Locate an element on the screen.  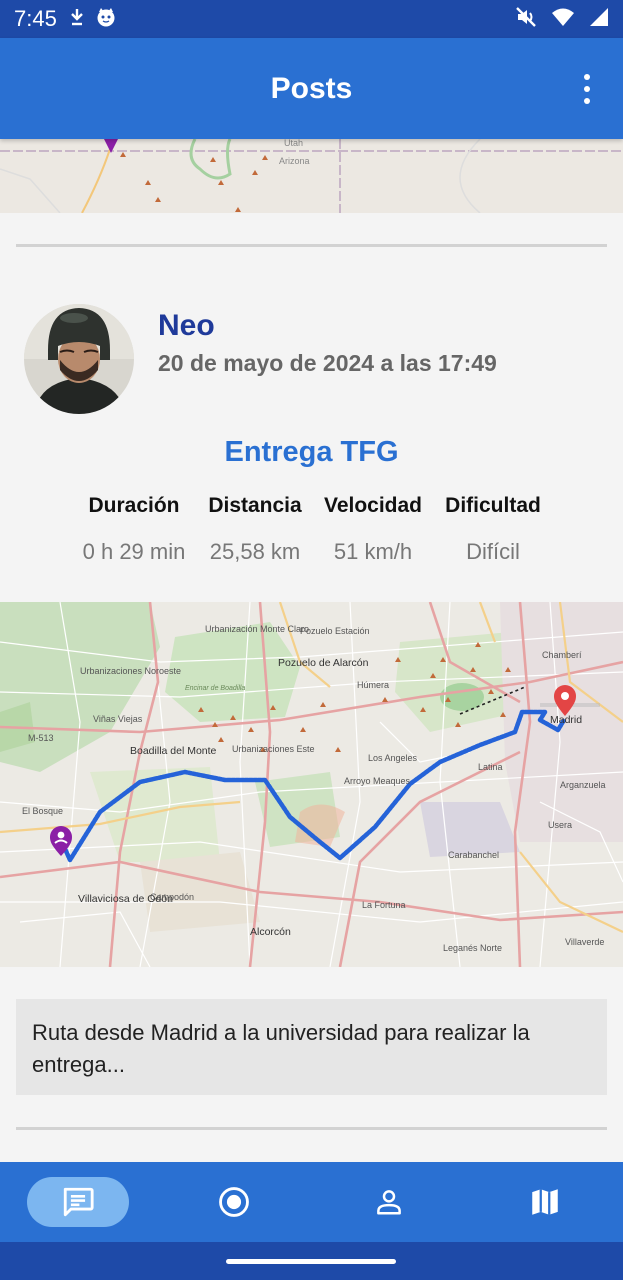
signal-icon is located at coordinates (599, 19).